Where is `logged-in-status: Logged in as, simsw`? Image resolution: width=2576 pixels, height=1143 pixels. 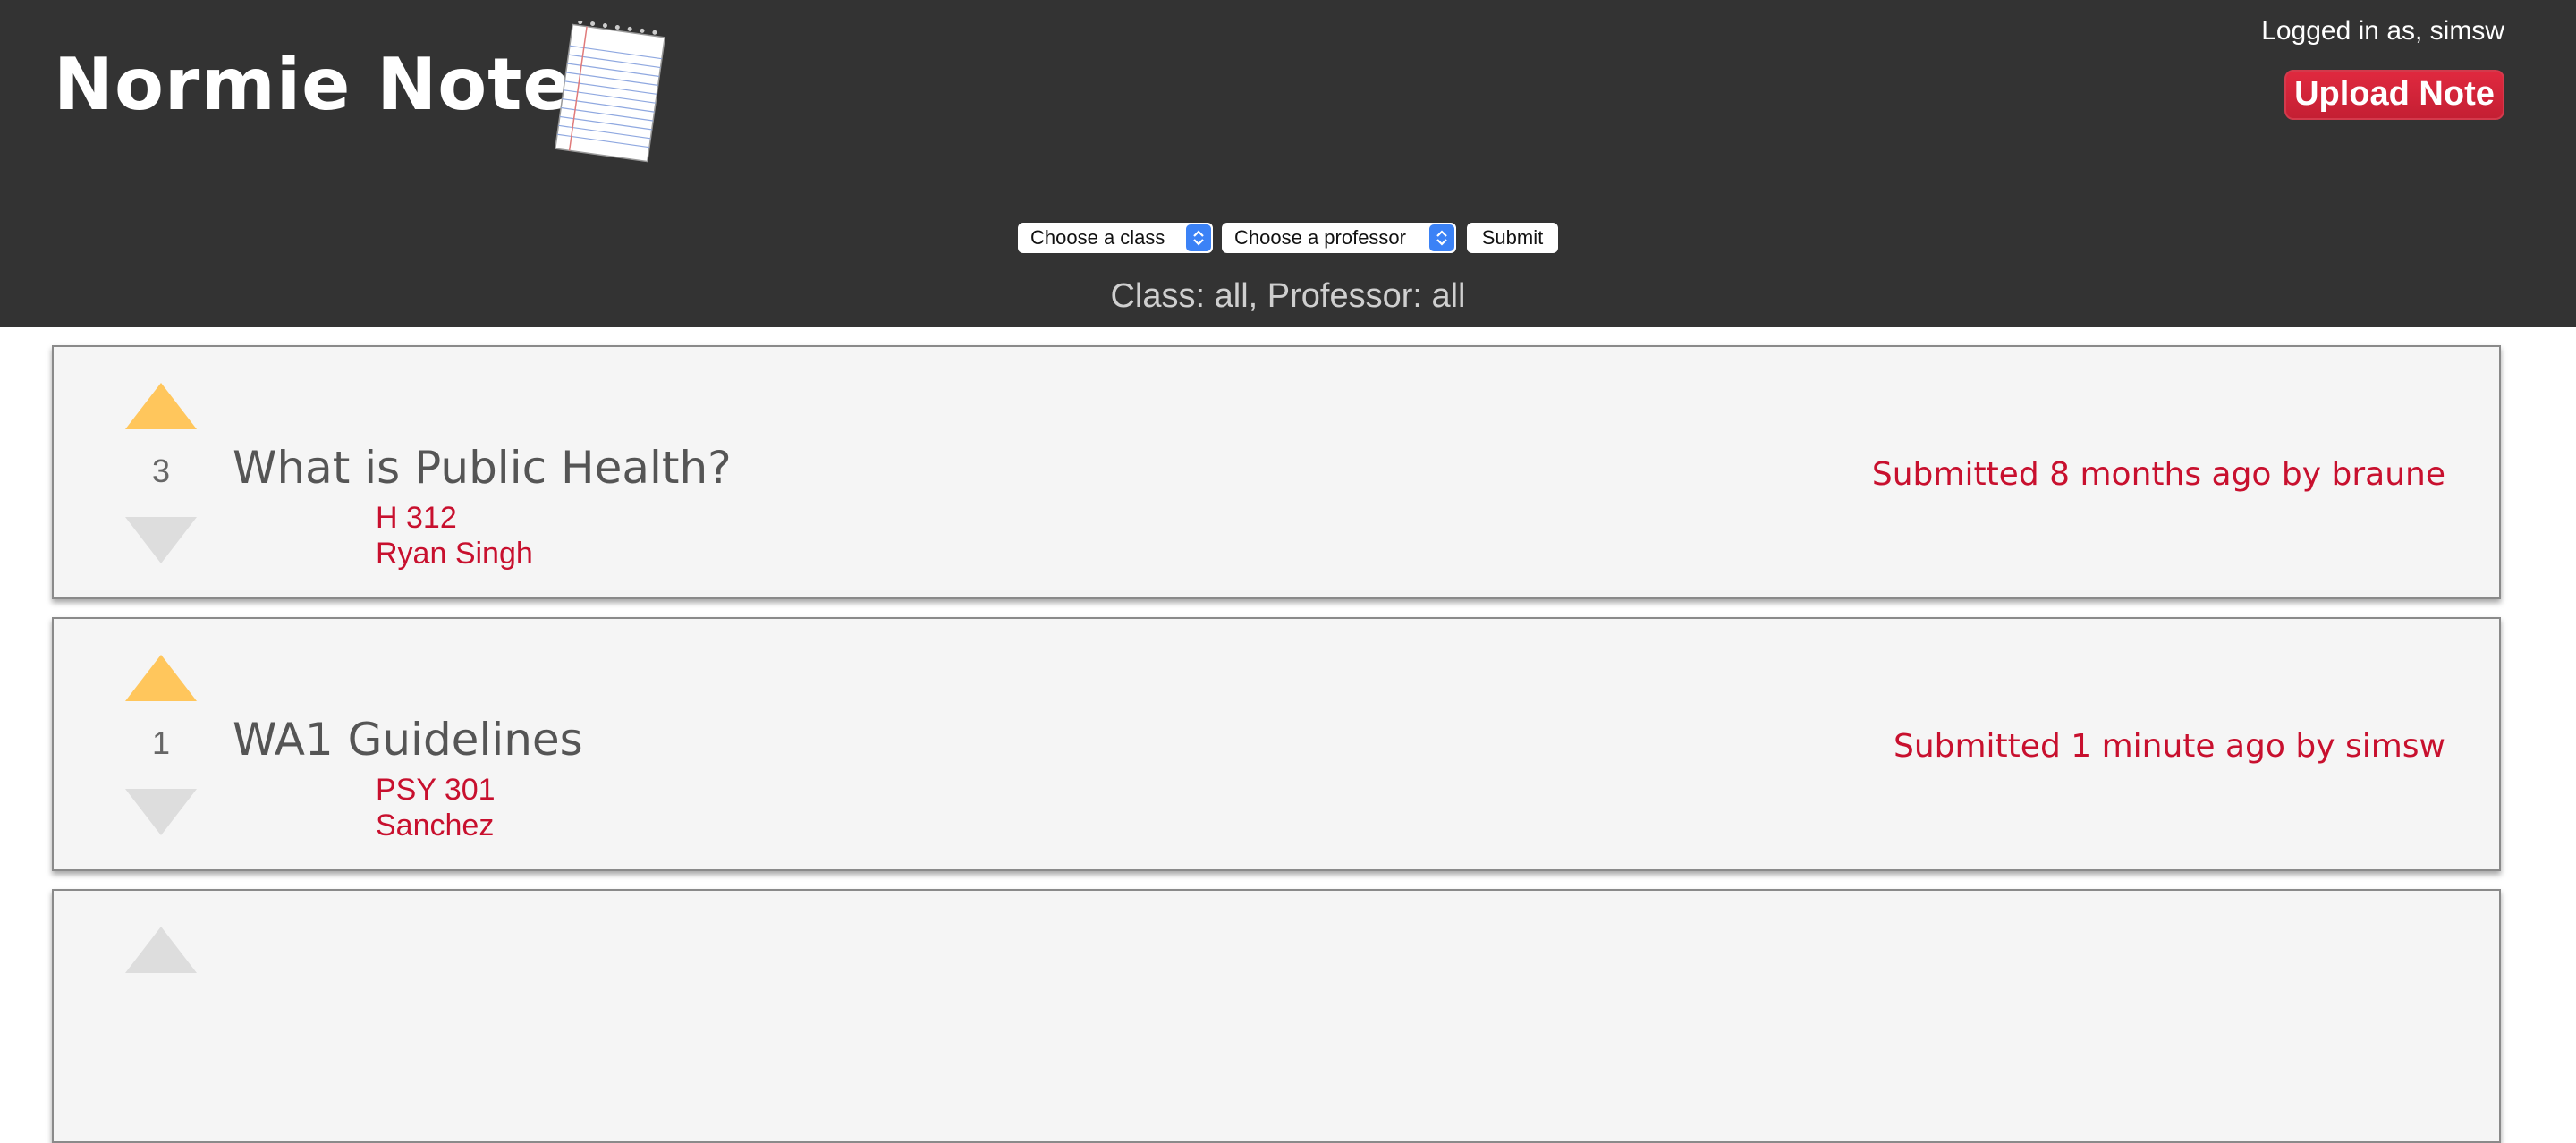
logged-in-status: Logged in as, simsw is located at coordinates (2382, 31).